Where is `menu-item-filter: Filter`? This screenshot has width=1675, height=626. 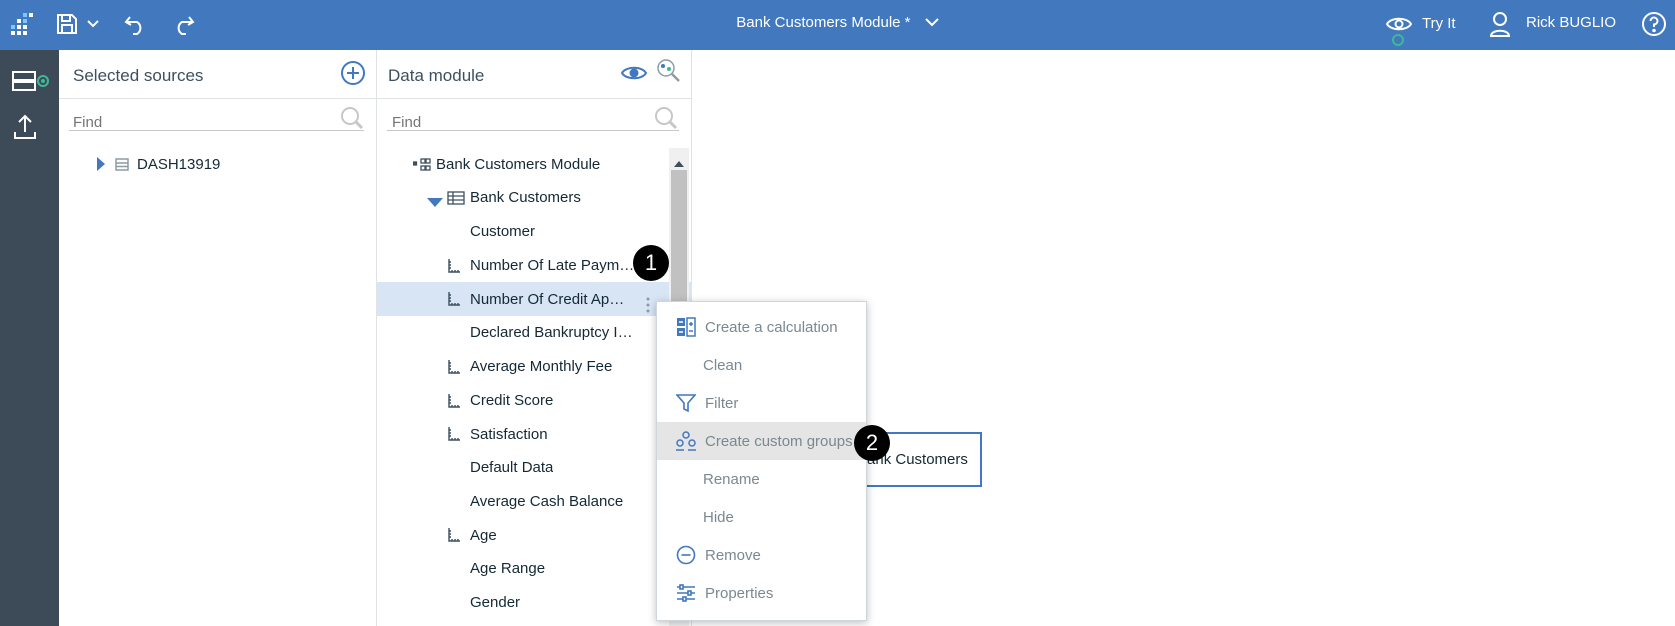 menu-item-filter: Filter is located at coordinates (761, 403).